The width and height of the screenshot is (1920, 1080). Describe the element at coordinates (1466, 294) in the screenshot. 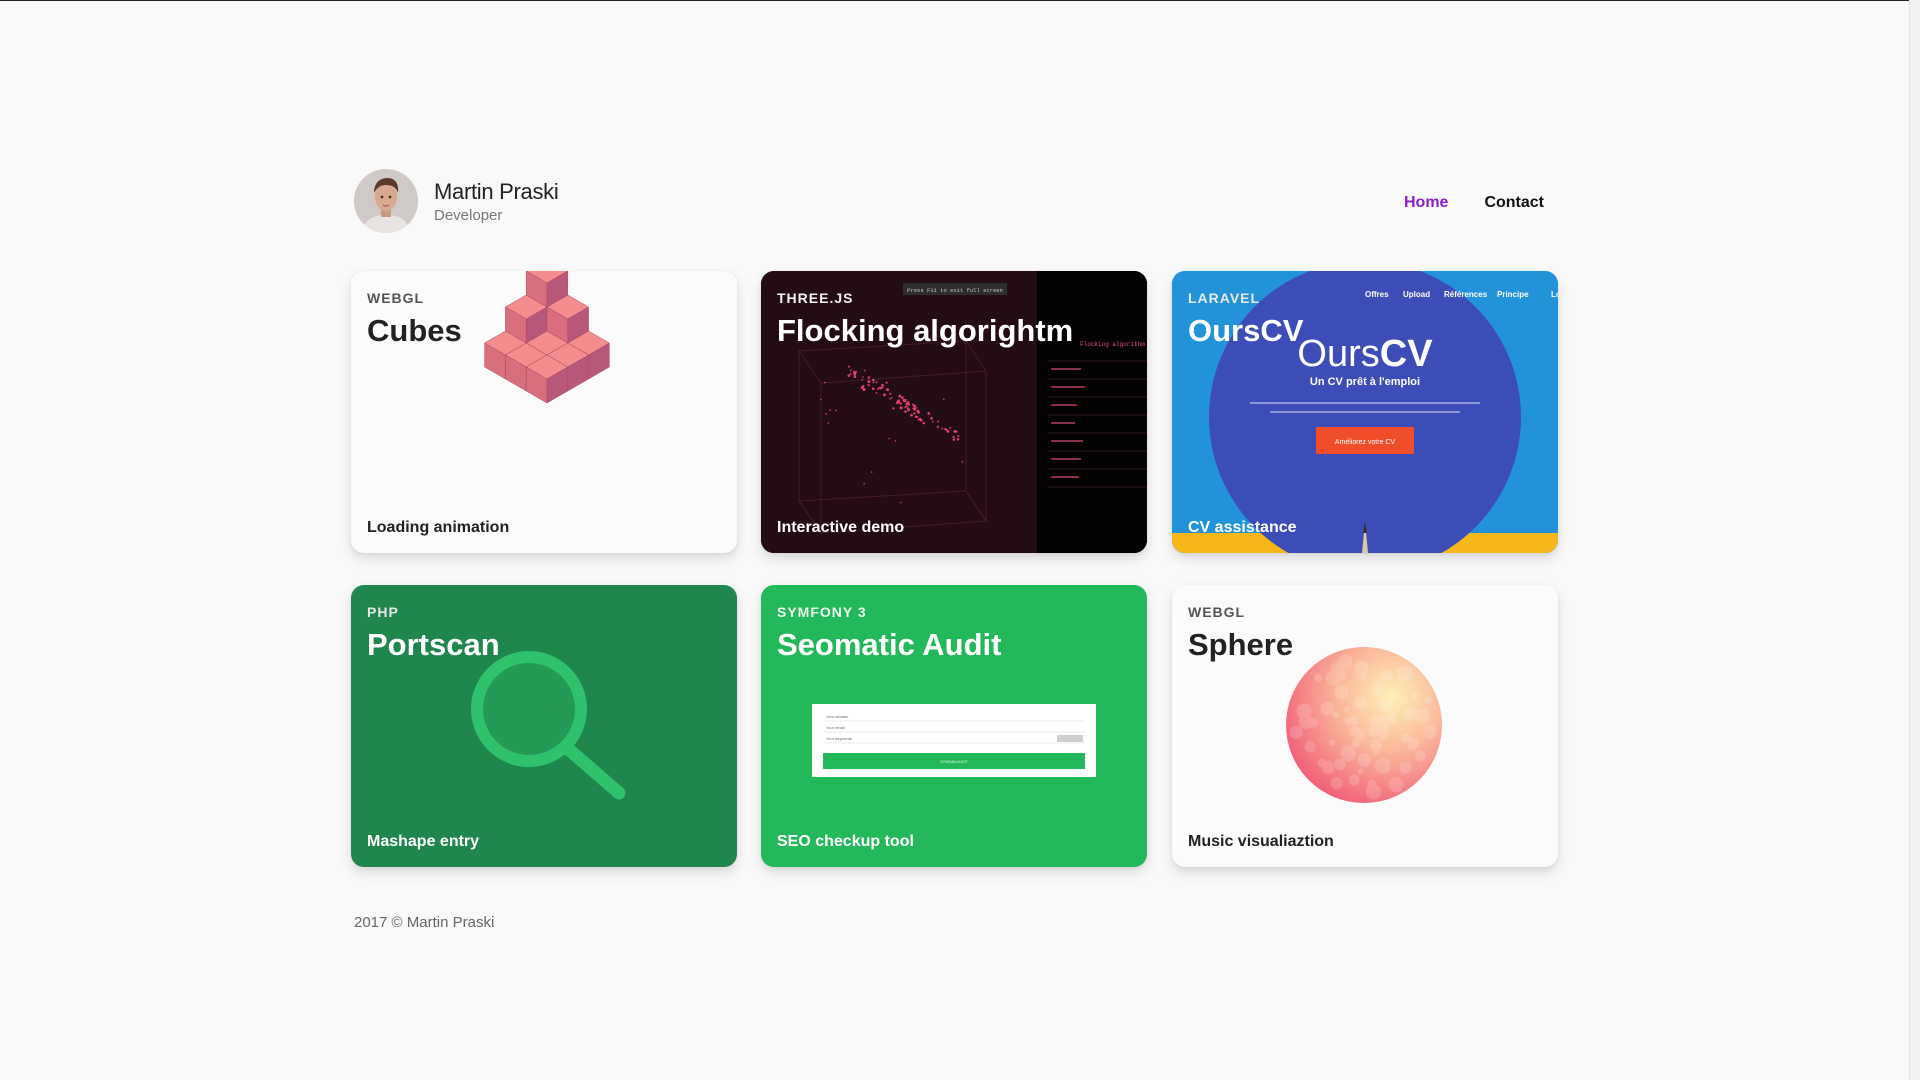

I see `ourscv-nav-references: Références` at that location.